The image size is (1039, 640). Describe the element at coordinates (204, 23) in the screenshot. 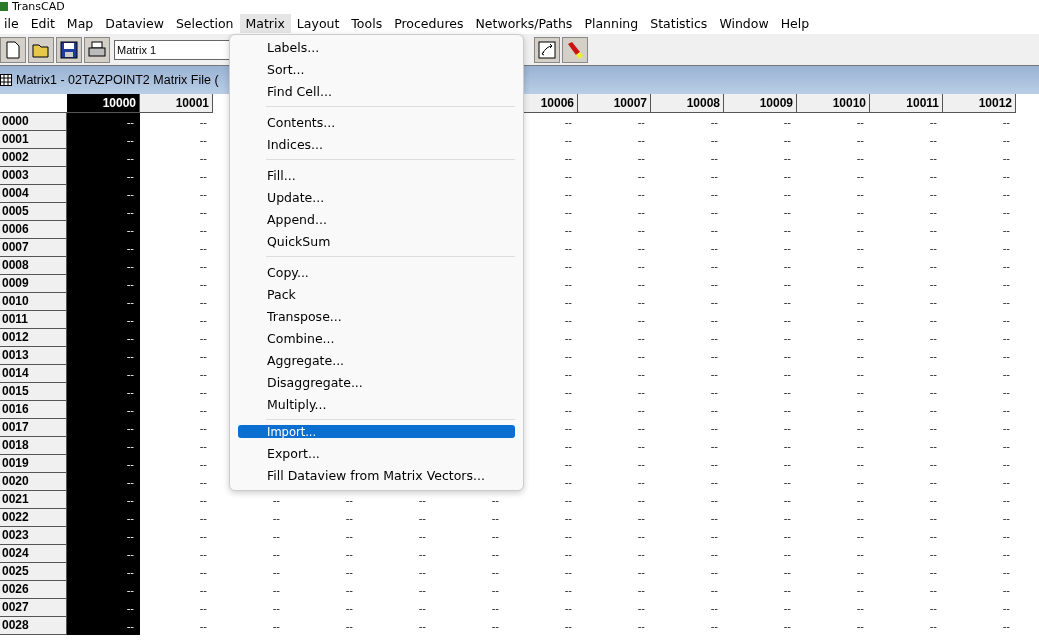

I see `menu-item: Selection` at that location.